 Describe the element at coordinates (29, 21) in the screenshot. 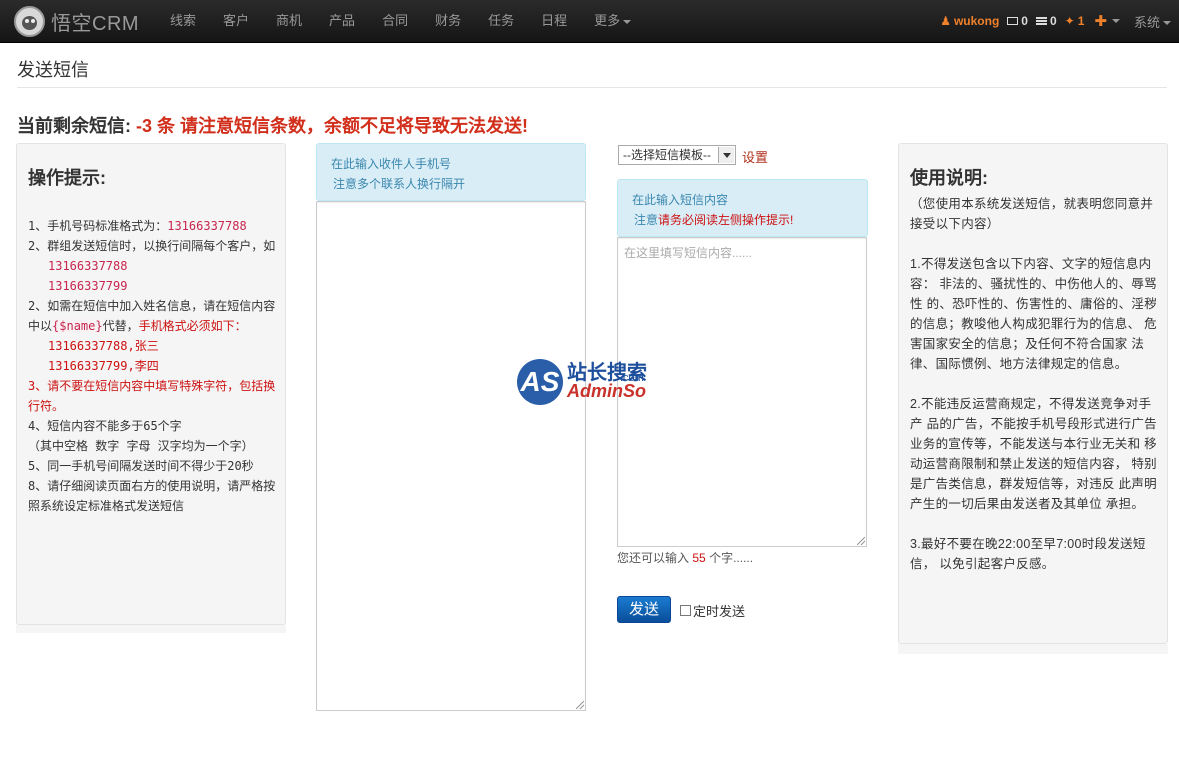

I see `monkey-logo-icon` at that location.